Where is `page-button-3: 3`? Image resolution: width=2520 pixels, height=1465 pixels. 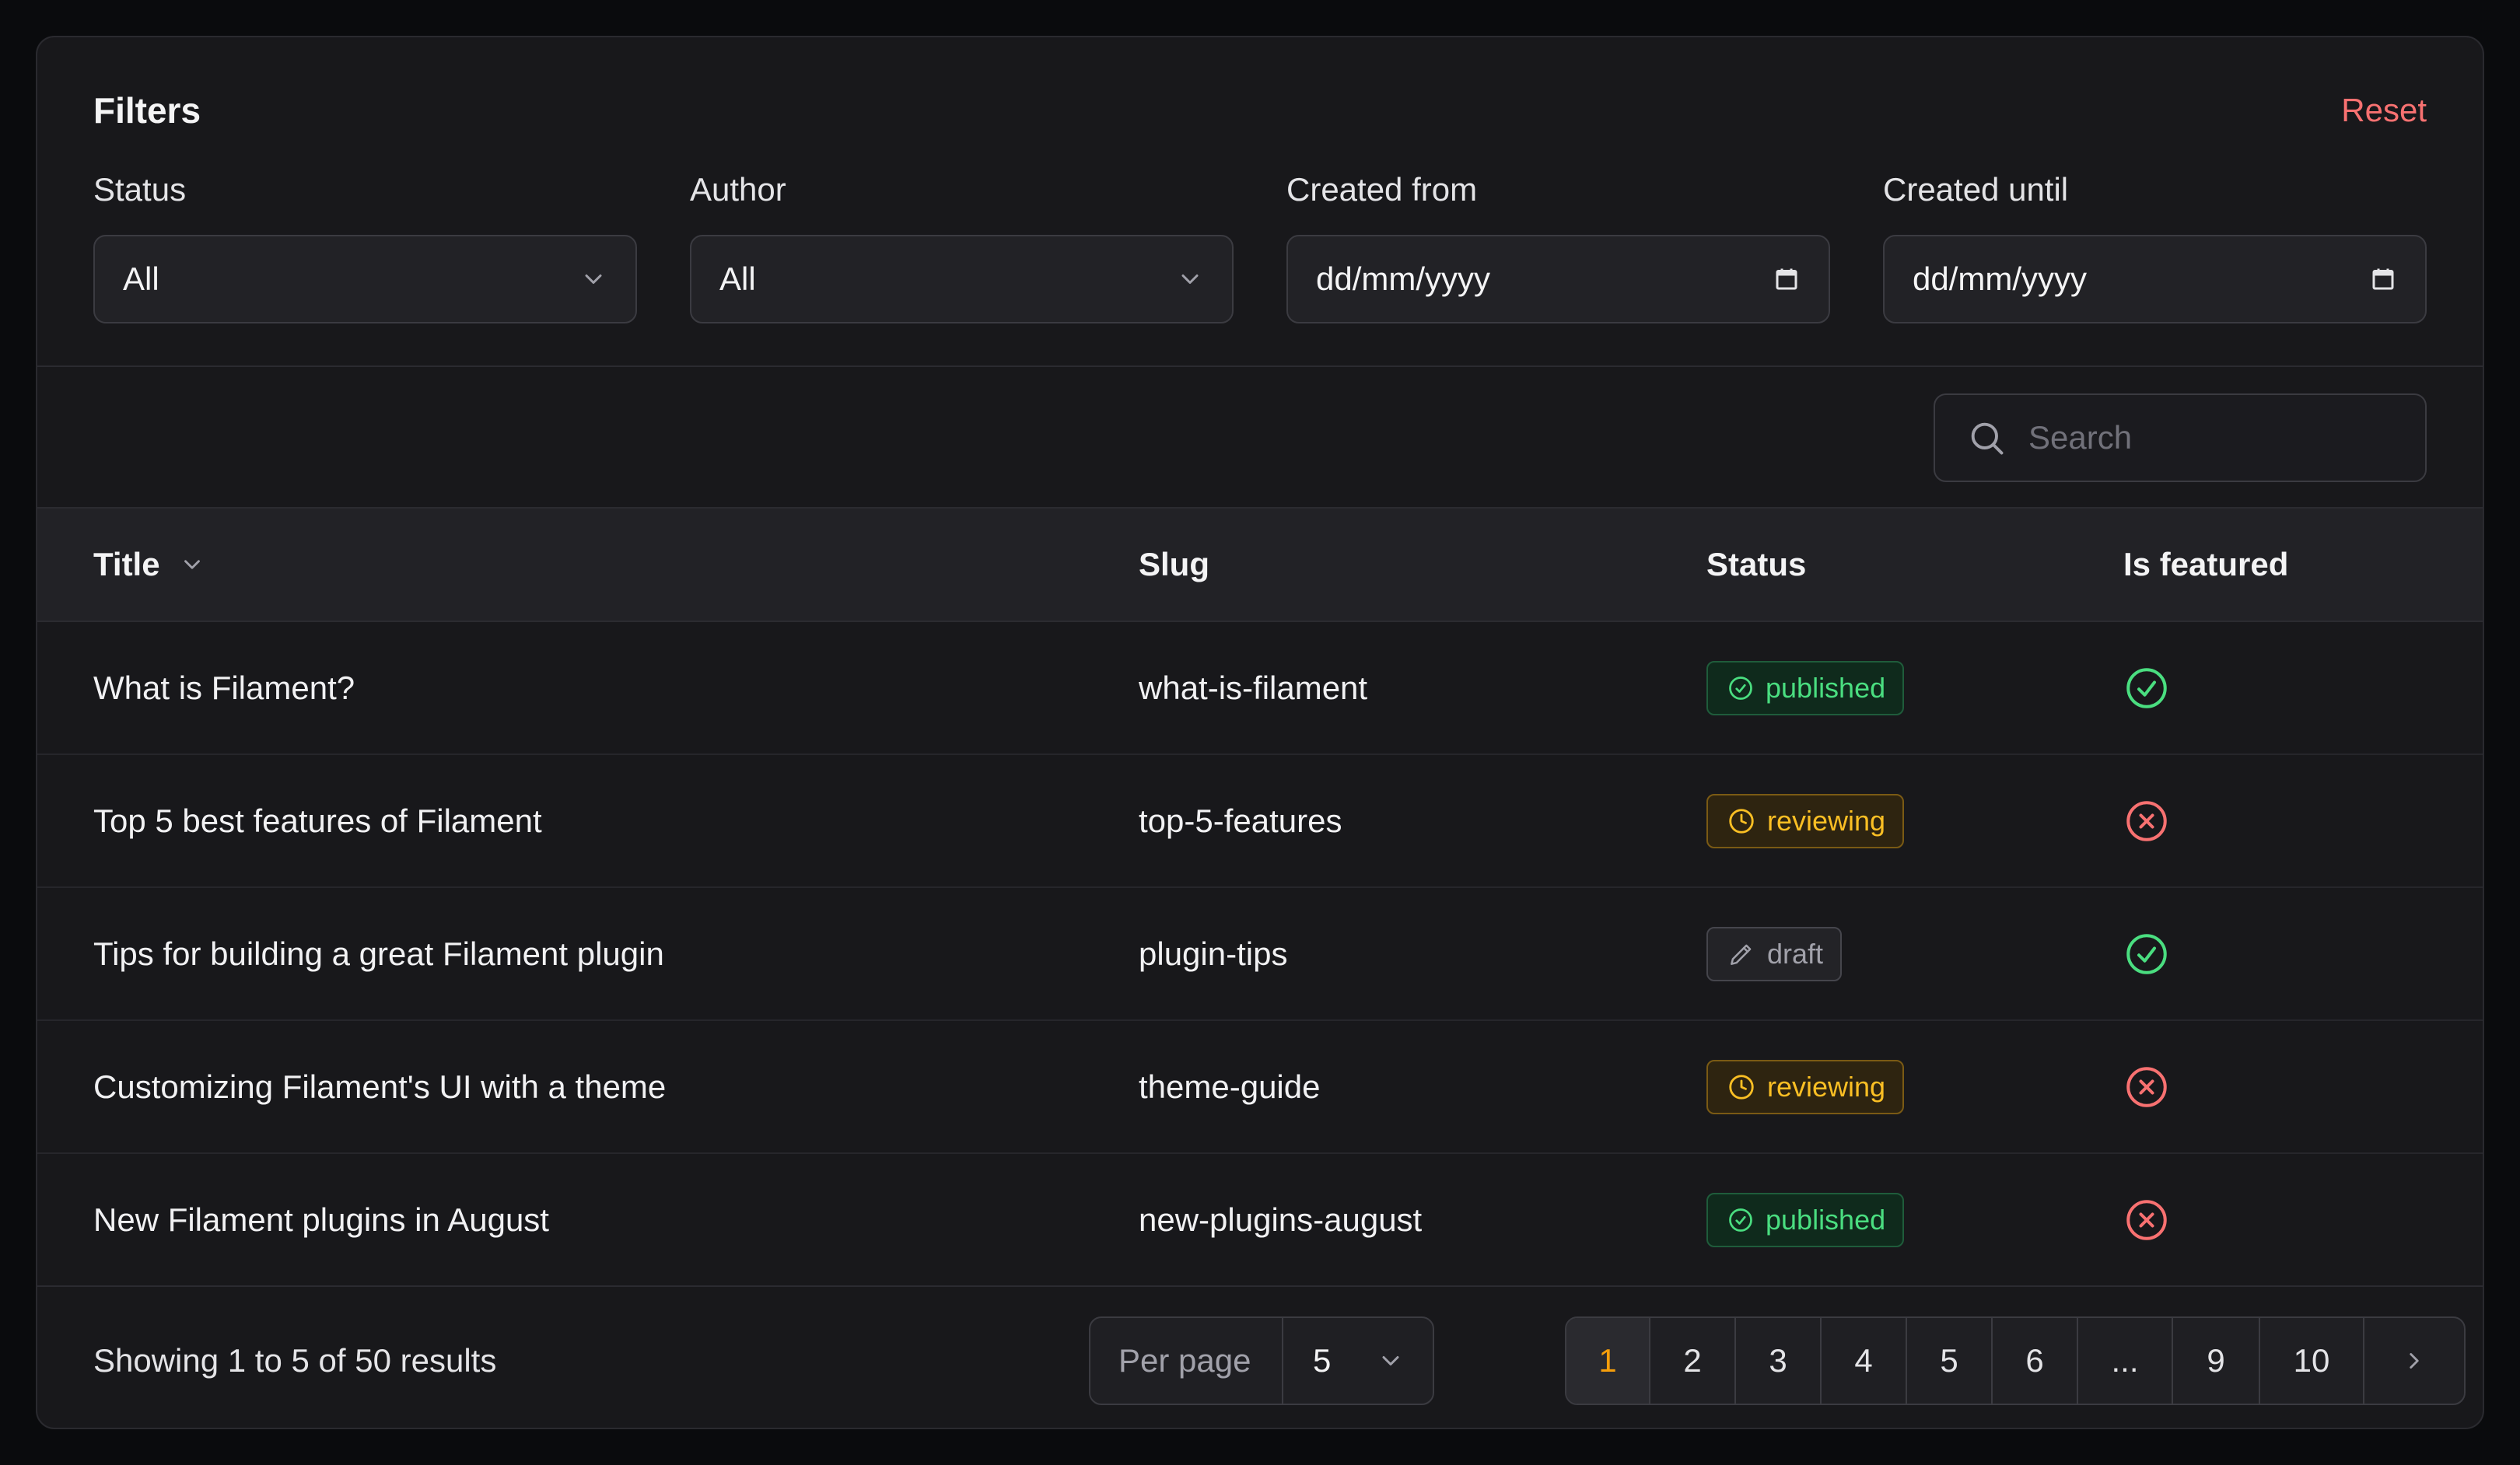 page-button-3: 3 is located at coordinates (1779, 1361).